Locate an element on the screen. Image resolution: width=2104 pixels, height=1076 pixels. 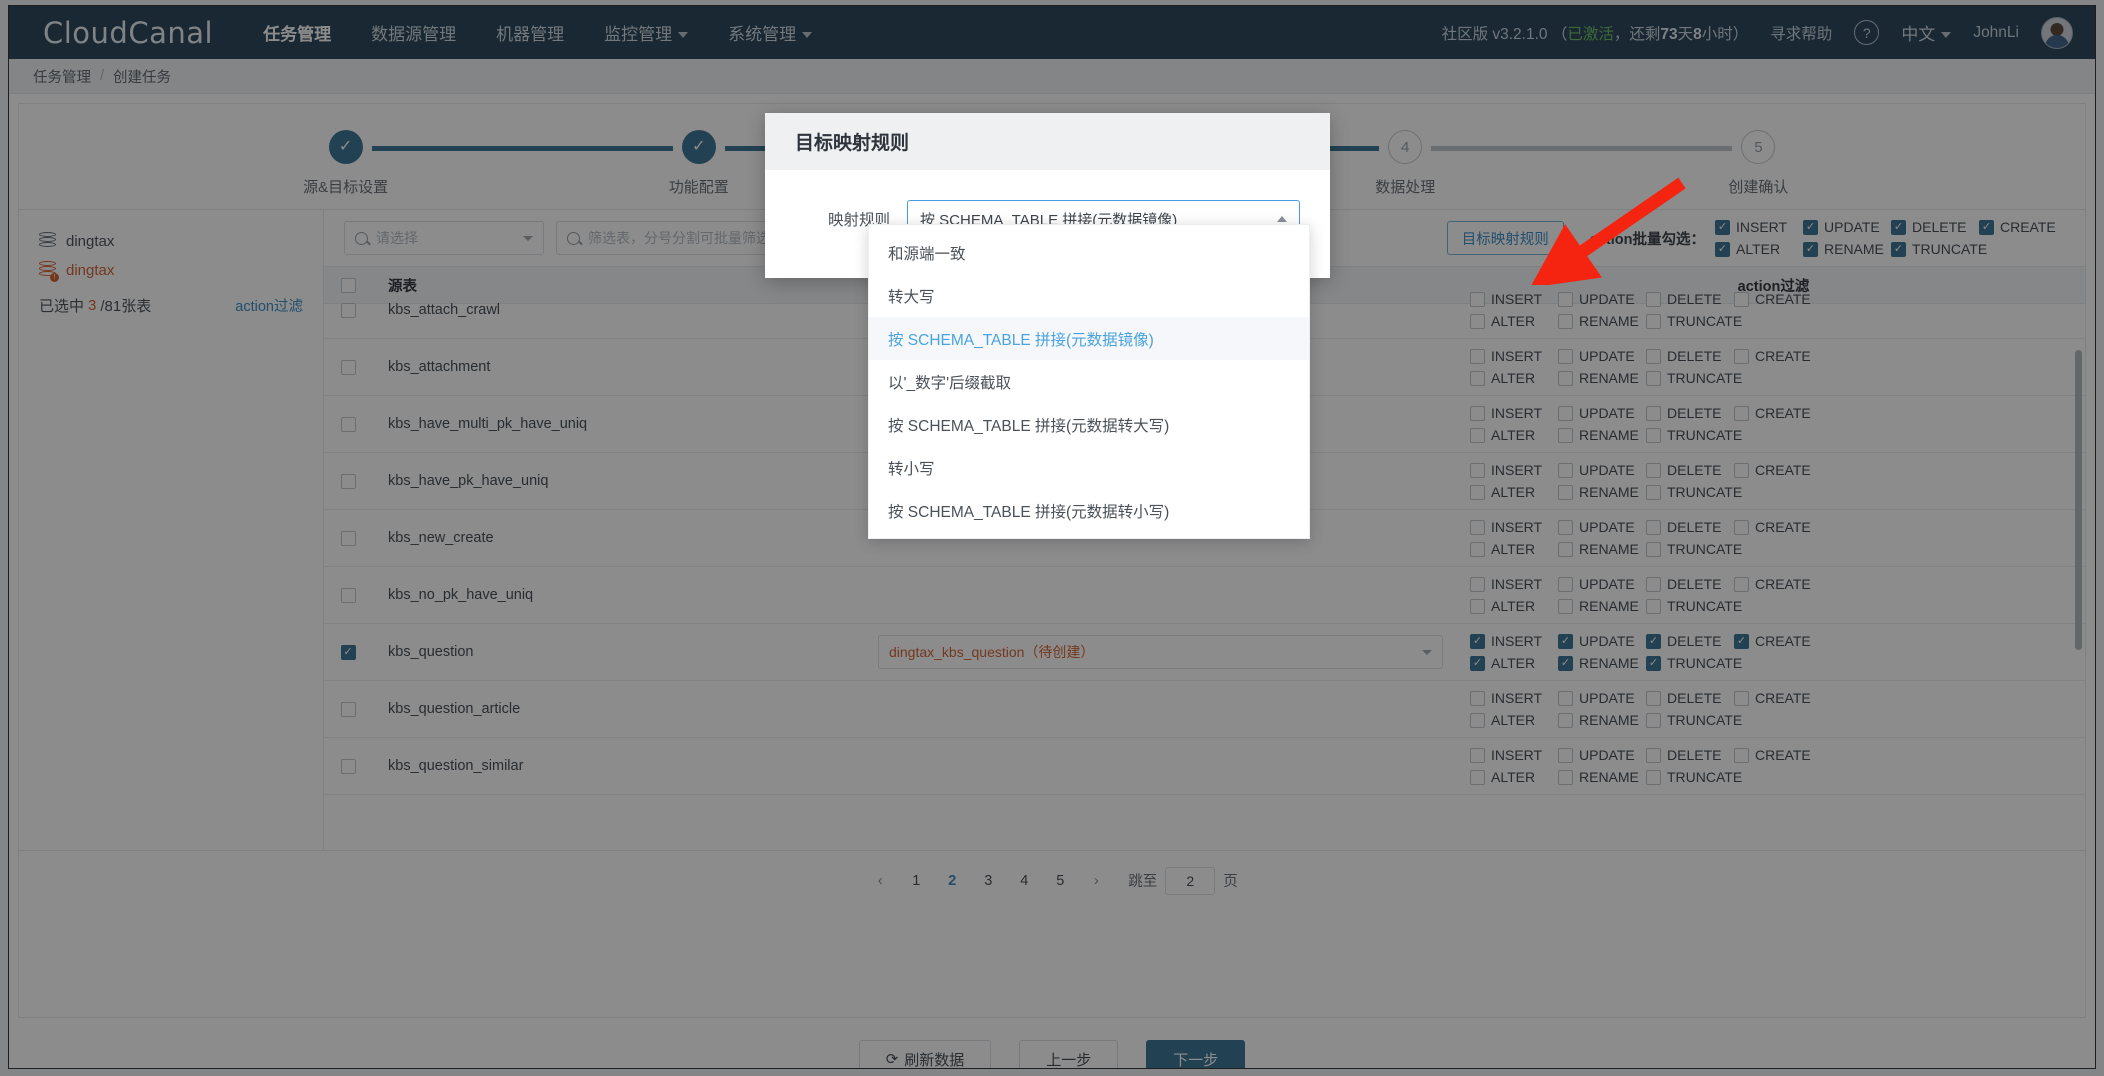
modal-title: 目标映射规则 is located at coordinates (1047, 141).